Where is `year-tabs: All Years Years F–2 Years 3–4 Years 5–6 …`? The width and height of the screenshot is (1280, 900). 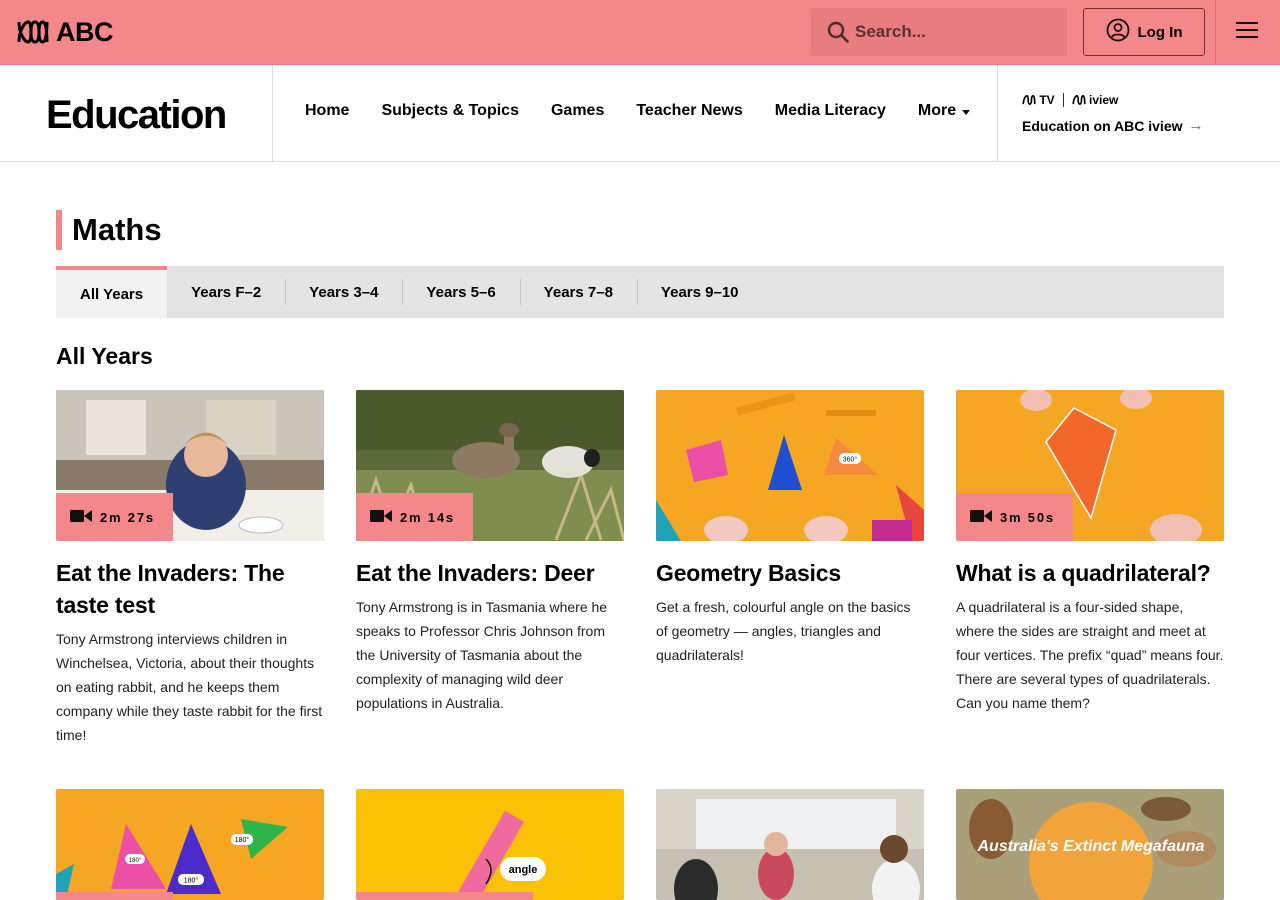
year-tabs: All Years Years F–2 Years 3–4 Years 5–6 … is located at coordinates (640, 292).